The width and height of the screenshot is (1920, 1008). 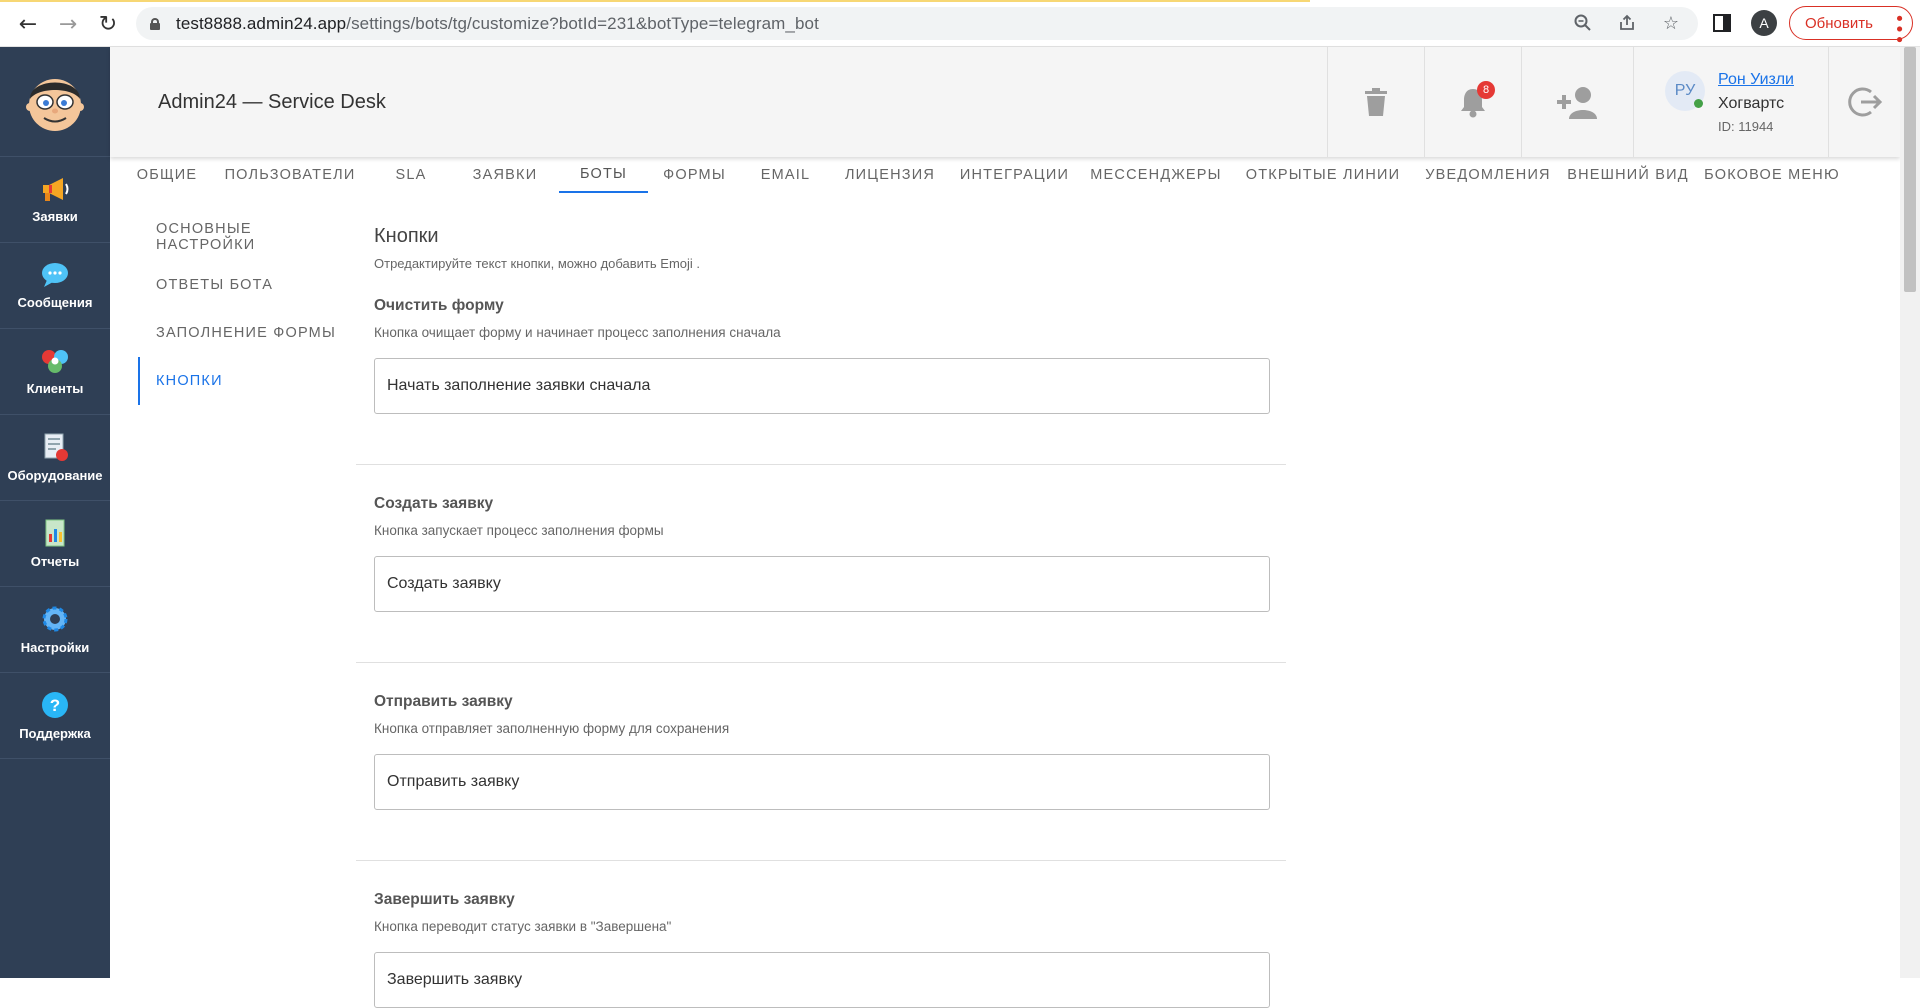 I want to click on sidebar-item-reports: Отчеты, so click(x=55, y=544).